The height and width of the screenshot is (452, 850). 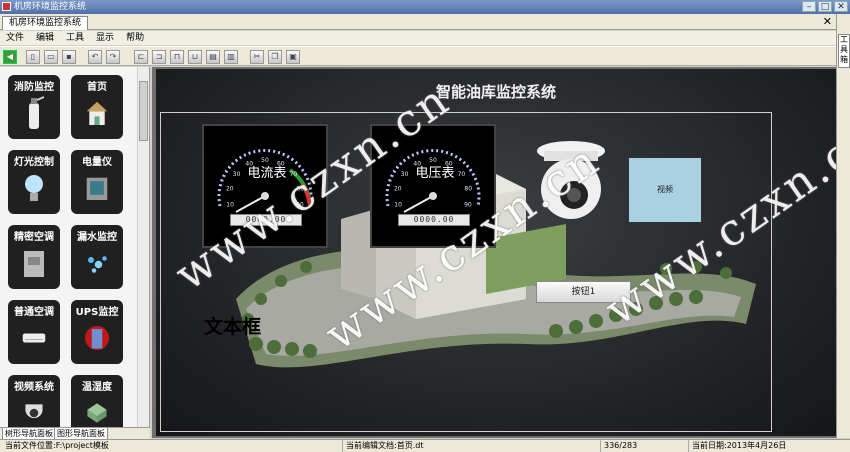 I want to click on window-title-bar: 机房环境监控系统 – □ ✕, so click(x=425, y=7).